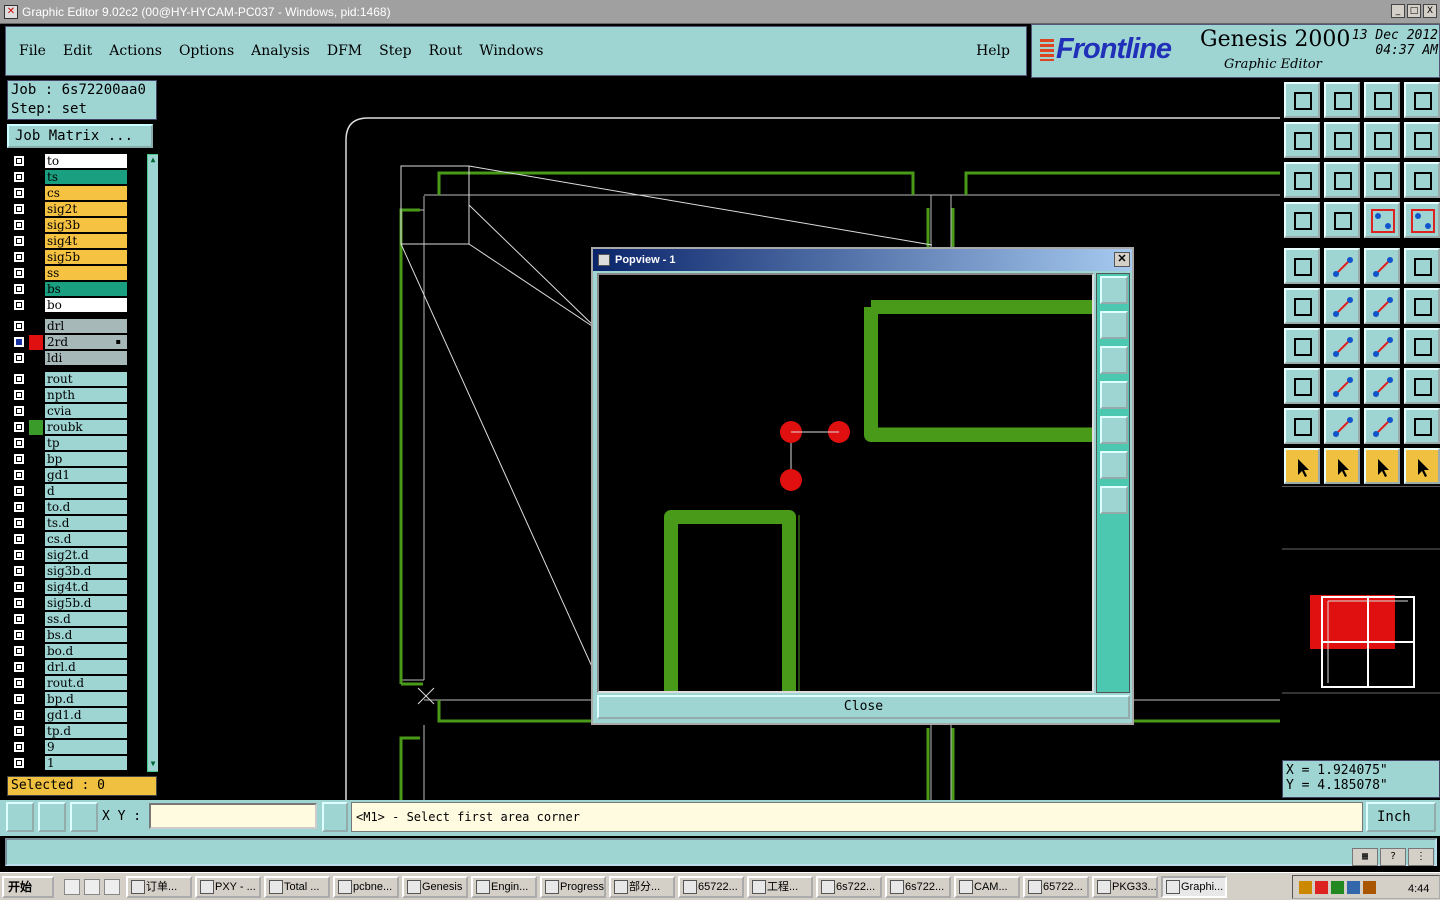  Describe the element at coordinates (1414, 11) in the screenshot. I see `maximize-button: □` at that location.